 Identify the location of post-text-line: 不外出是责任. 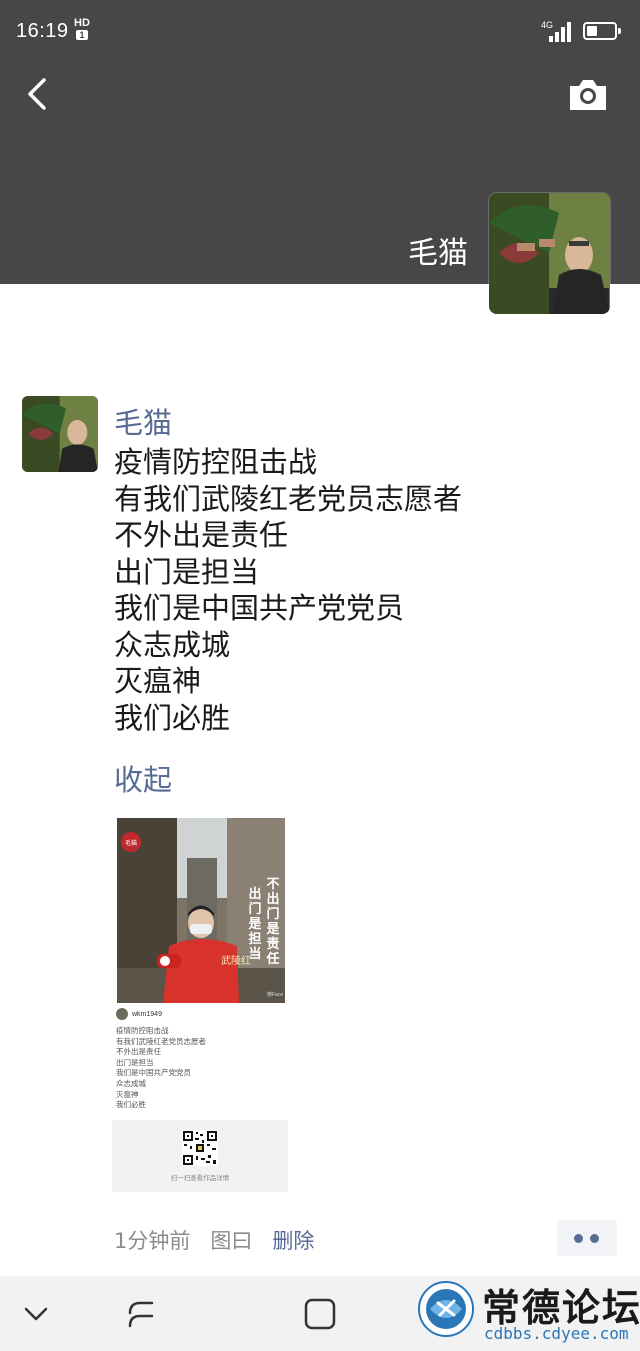
(201, 535).